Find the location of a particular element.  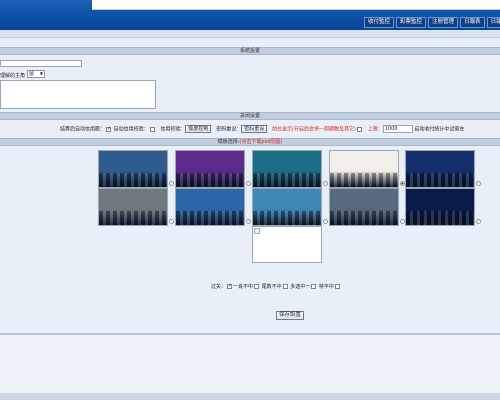

credit-control-button: 额度控制 is located at coordinates (198, 129).